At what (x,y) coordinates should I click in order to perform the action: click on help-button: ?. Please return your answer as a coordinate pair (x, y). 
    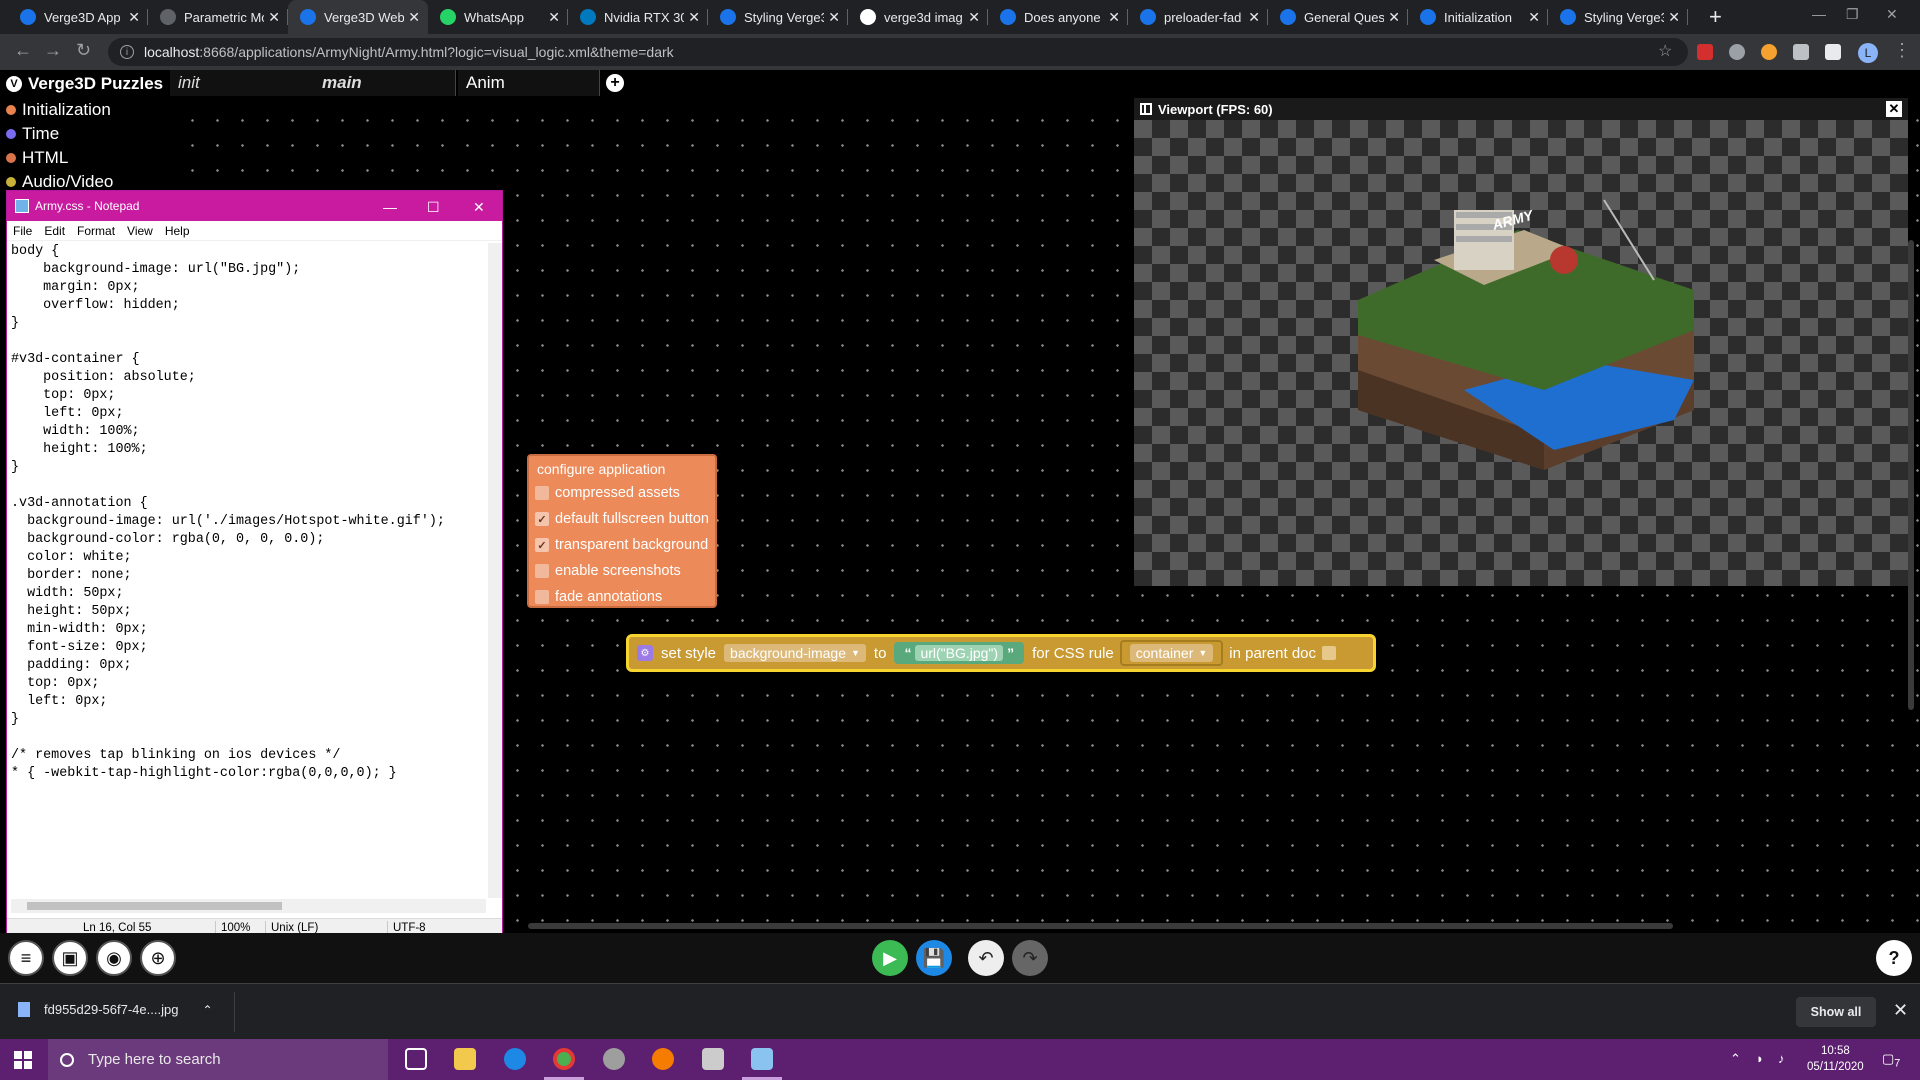
    Looking at the image, I should click on (1894, 958).